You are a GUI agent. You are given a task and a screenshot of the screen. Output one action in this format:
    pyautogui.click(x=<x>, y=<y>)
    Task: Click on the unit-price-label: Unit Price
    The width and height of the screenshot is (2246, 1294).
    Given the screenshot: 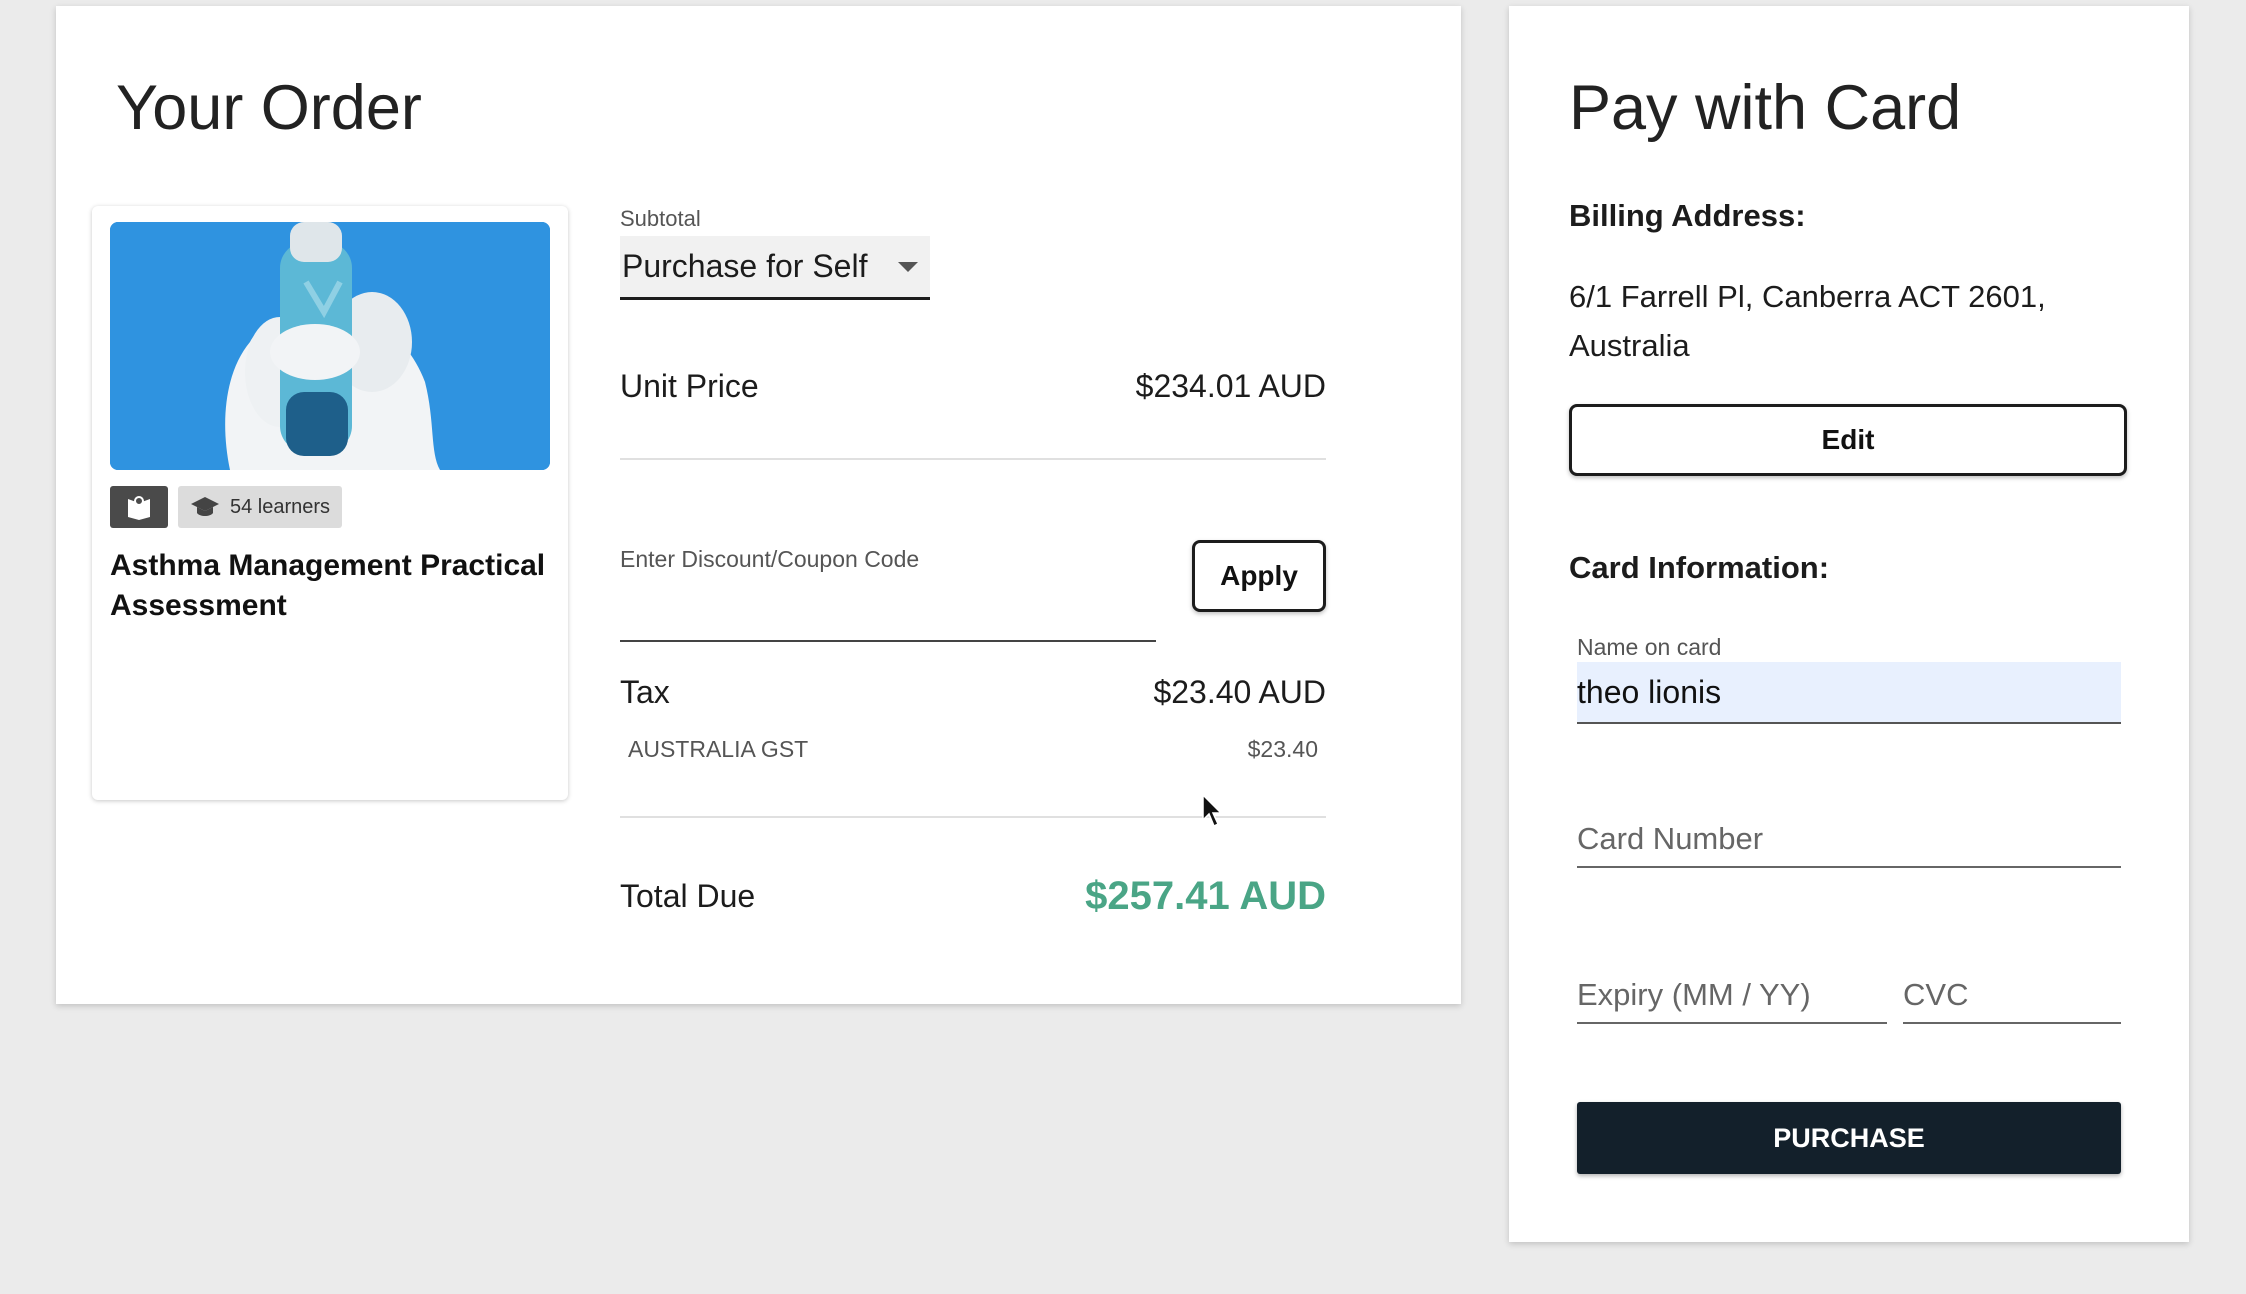 What is the action you would take?
    pyautogui.click(x=689, y=386)
    